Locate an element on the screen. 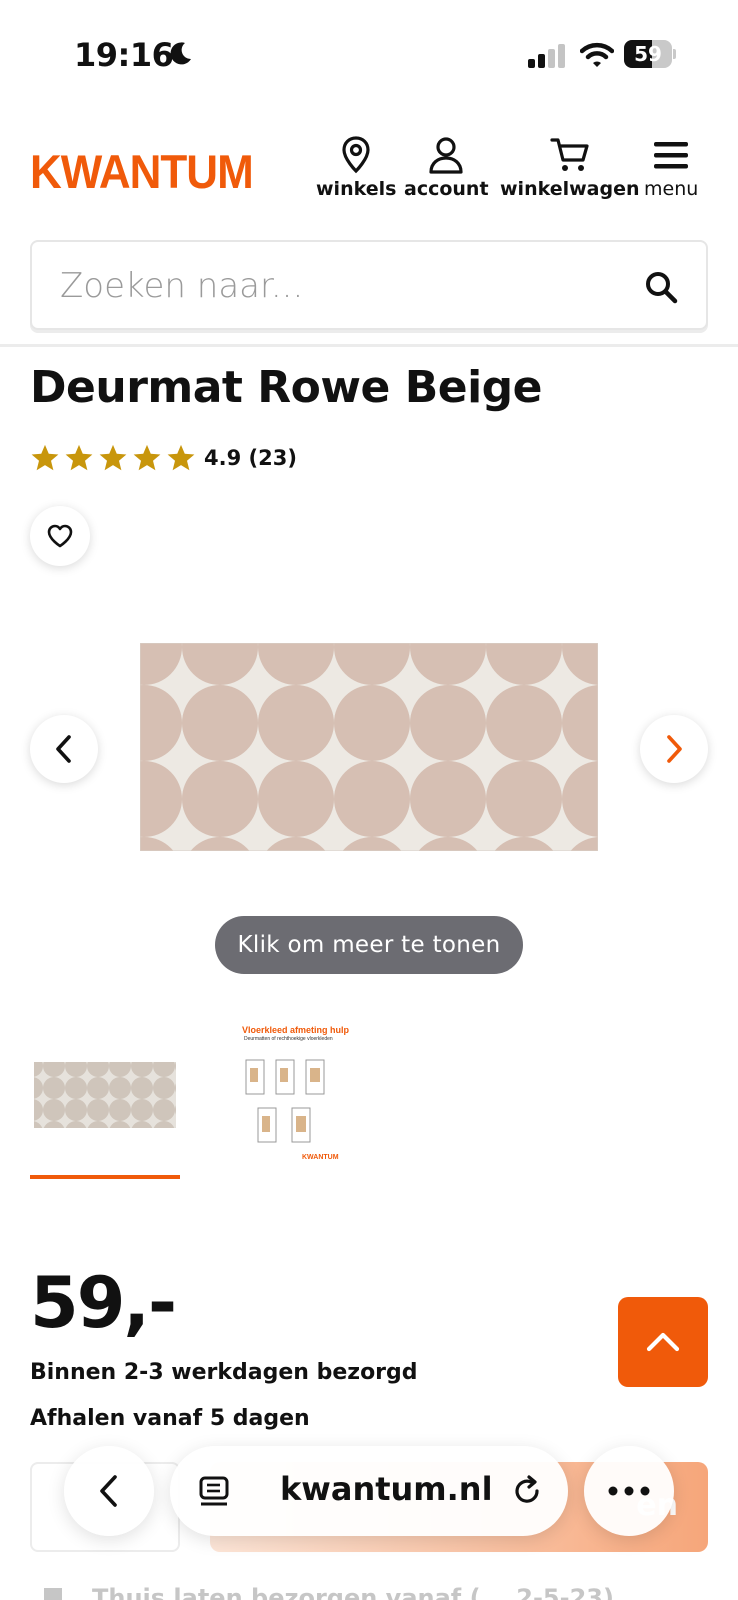 Image resolution: width=738 pixels, height=1600 pixels. battery-indicator: 59 is located at coordinates (650, 54).